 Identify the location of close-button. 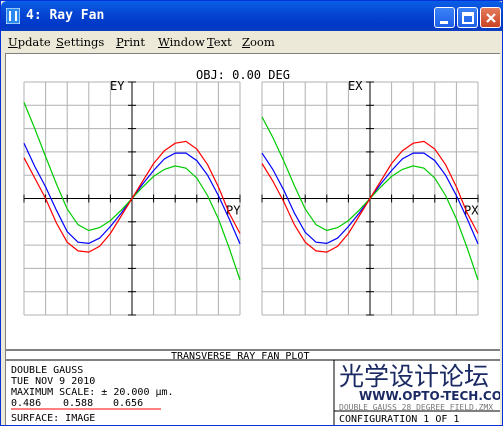
(490, 17).